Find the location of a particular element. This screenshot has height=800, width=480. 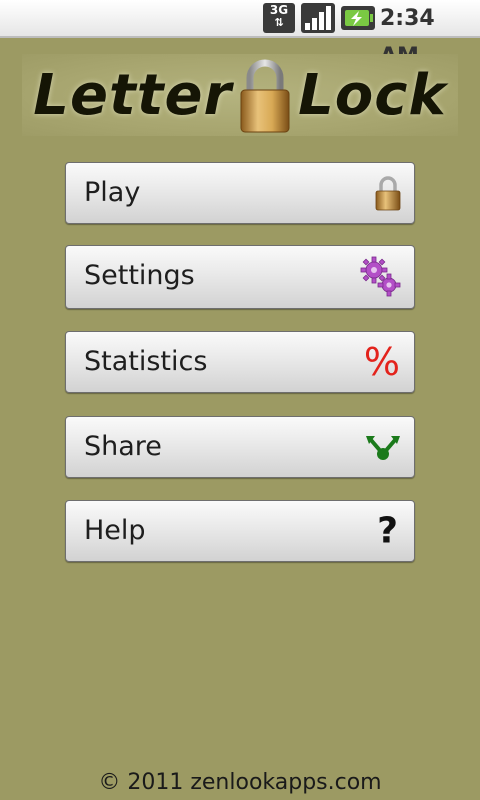

share-label: Share is located at coordinates (123, 446).